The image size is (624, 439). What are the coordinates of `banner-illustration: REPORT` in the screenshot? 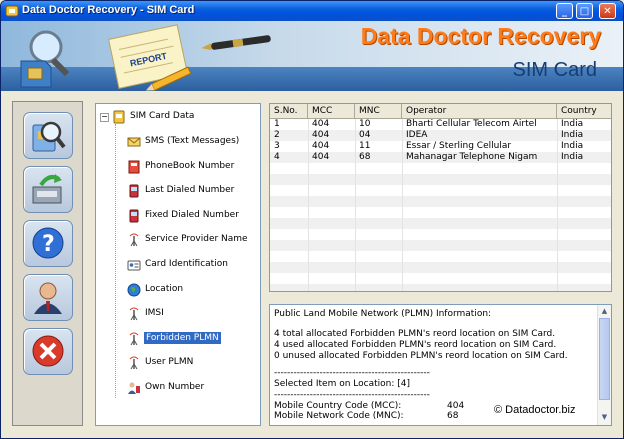 It's located at (145, 57).